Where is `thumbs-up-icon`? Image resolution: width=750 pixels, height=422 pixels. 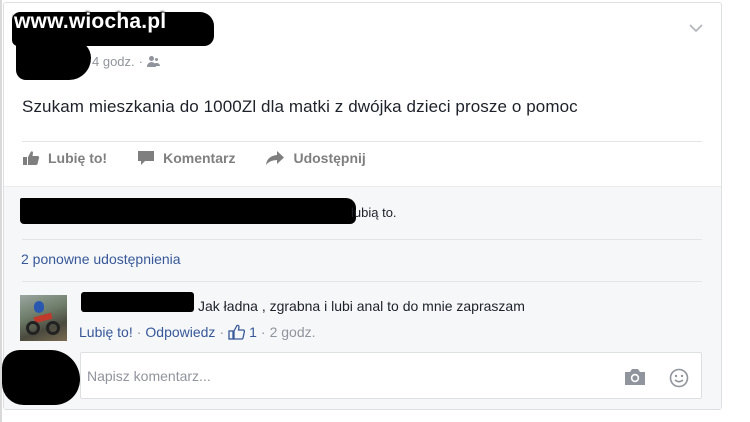 thumbs-up-icon is located at coordinates (31, 158).